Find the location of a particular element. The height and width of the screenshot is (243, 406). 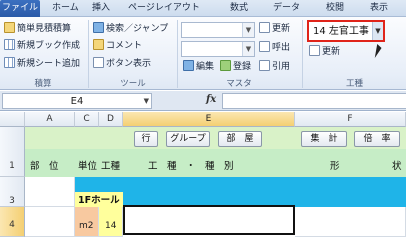

tab-home: ホーム is located at coordinates (65, 9).